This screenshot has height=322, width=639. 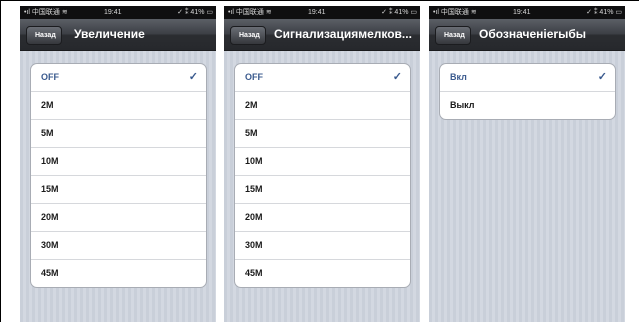 What do you see at coordinates (458, 77) in the screenshot?
I see `list-item-label: Вкл` at bounding box center [458, 77].